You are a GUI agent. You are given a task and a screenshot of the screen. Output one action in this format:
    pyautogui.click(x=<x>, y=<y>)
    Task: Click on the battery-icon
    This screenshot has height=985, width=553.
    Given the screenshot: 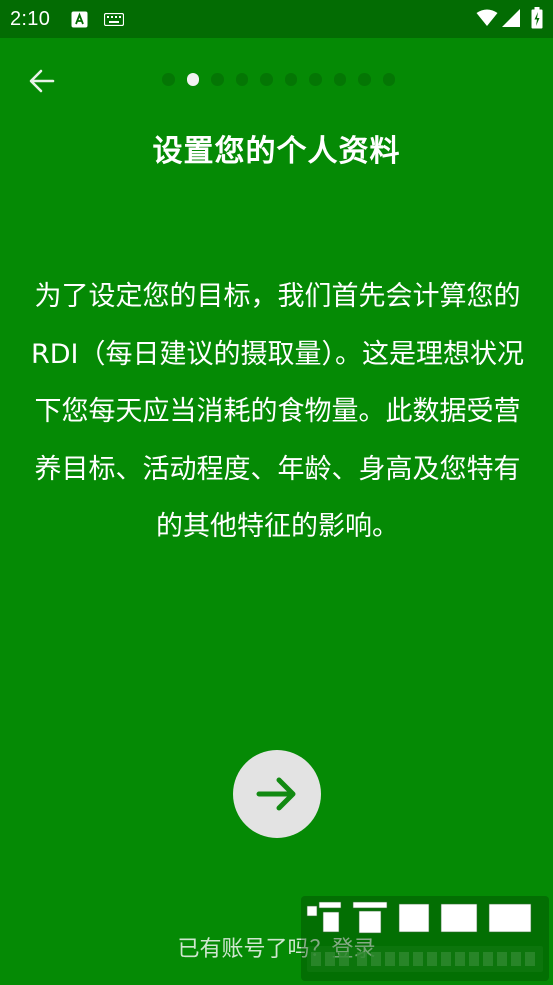 What is the action you would take?
    pyautogui.click(x=537, y=18)
    